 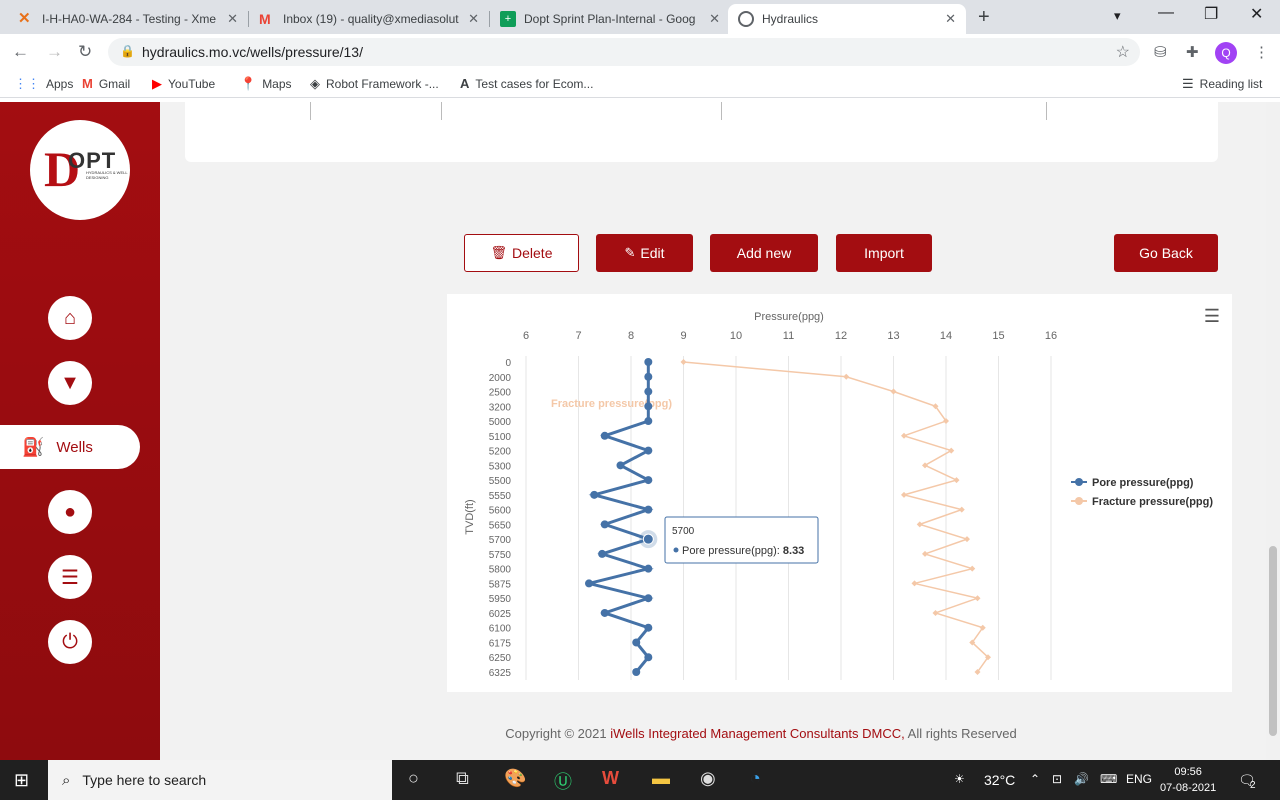 What do you see at coordinates (70, 383) in the screenshot?
I see `drill-bit-icon: ▼` at bounding box center [70, 383].